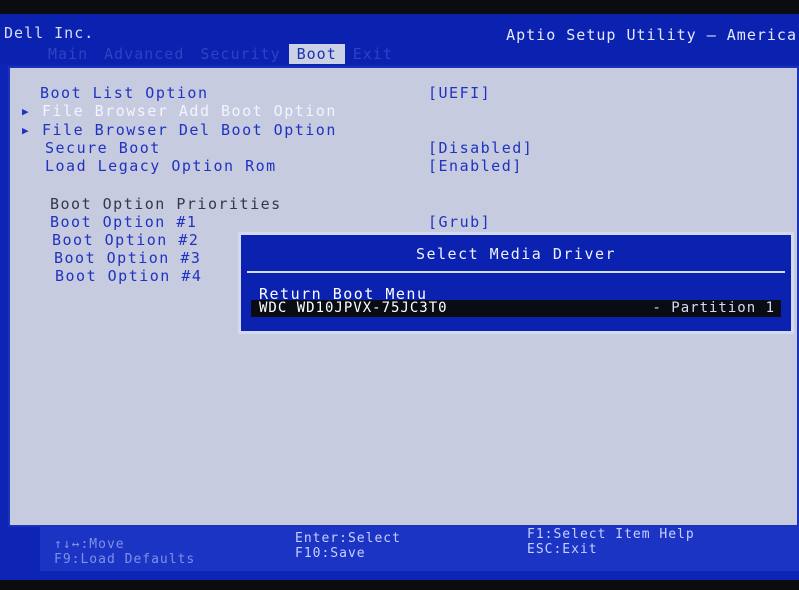  Describe the element at coordinates (166, 204) in the screenshot. I see `boot-priorities-heading: Boot Option Priorities` at that location.